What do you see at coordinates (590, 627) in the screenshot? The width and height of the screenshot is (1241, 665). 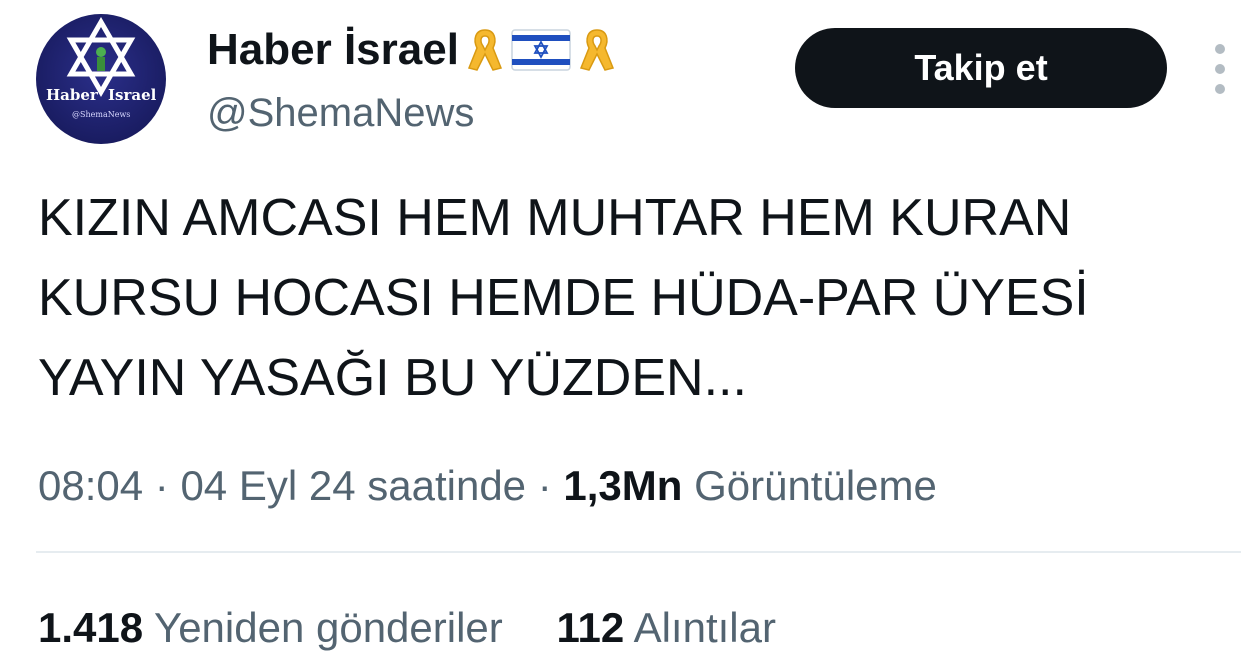 I see `quotes-count: 112` at bounding box center [590, 627].